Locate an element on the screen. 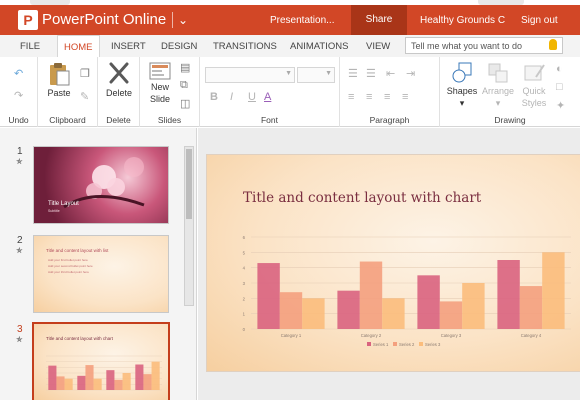 Image resolution: width=580 pixels, height=400 pixels. new-slide-button: New Slide is located at coordinates (160, 83).